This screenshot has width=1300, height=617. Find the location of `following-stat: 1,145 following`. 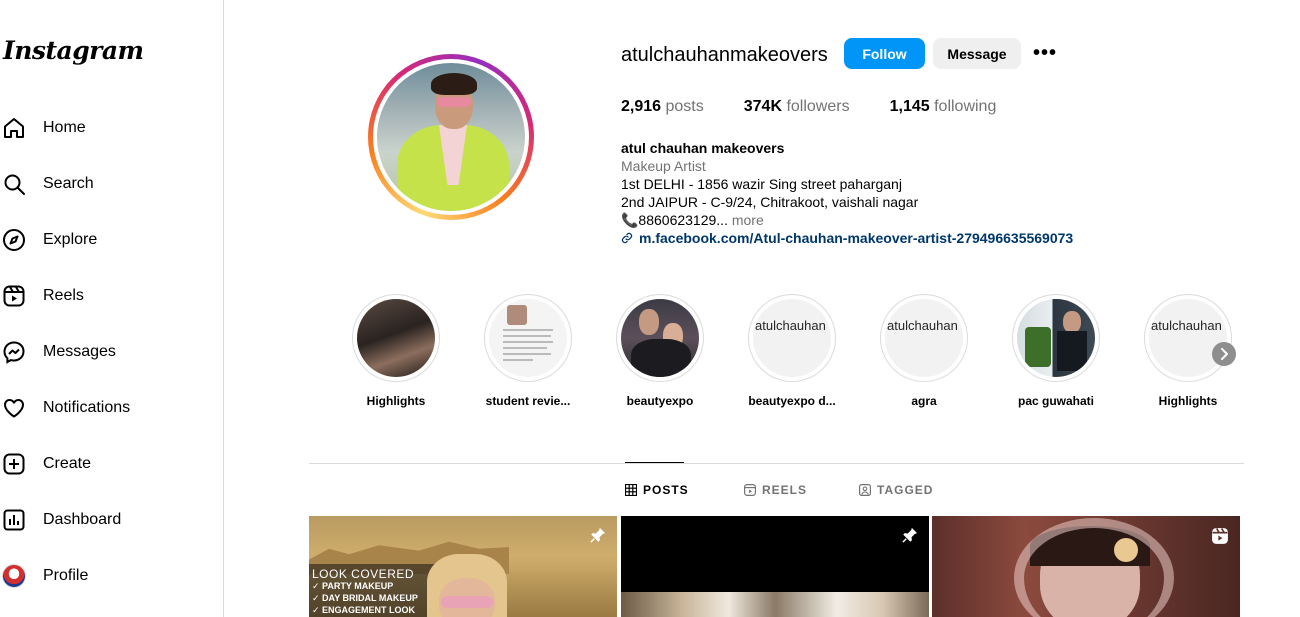

following-stat: 1,145 following is located at coordinates (943, 107).